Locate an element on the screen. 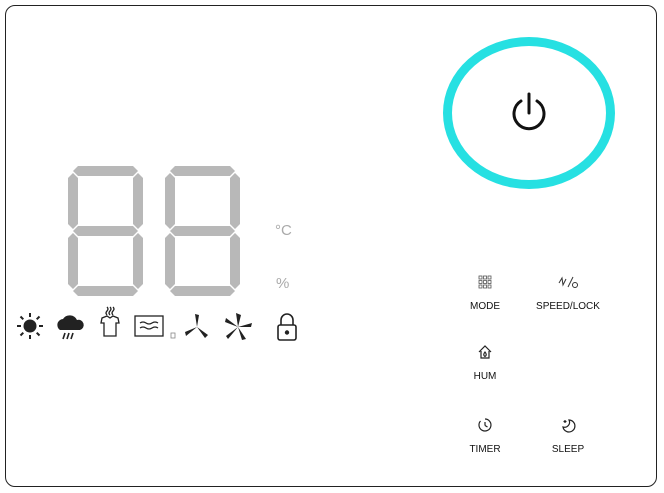 Image resolution: width=664 pixels, height=493 pixels. speed-lock-button: SPEED/LOCK is located at coordinates (568, 293).